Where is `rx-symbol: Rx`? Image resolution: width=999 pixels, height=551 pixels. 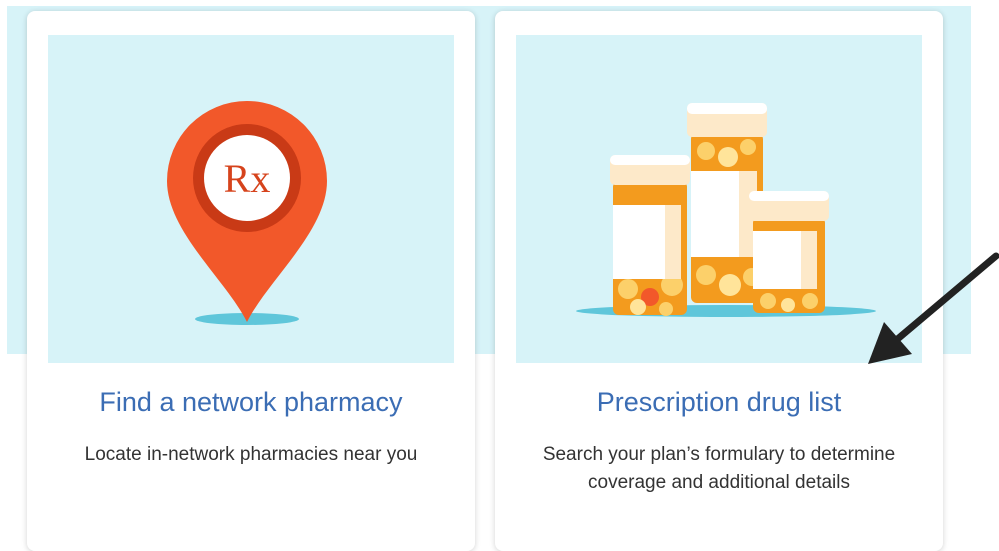
rx-symbol: Rx is located at coordinates (247, 178).